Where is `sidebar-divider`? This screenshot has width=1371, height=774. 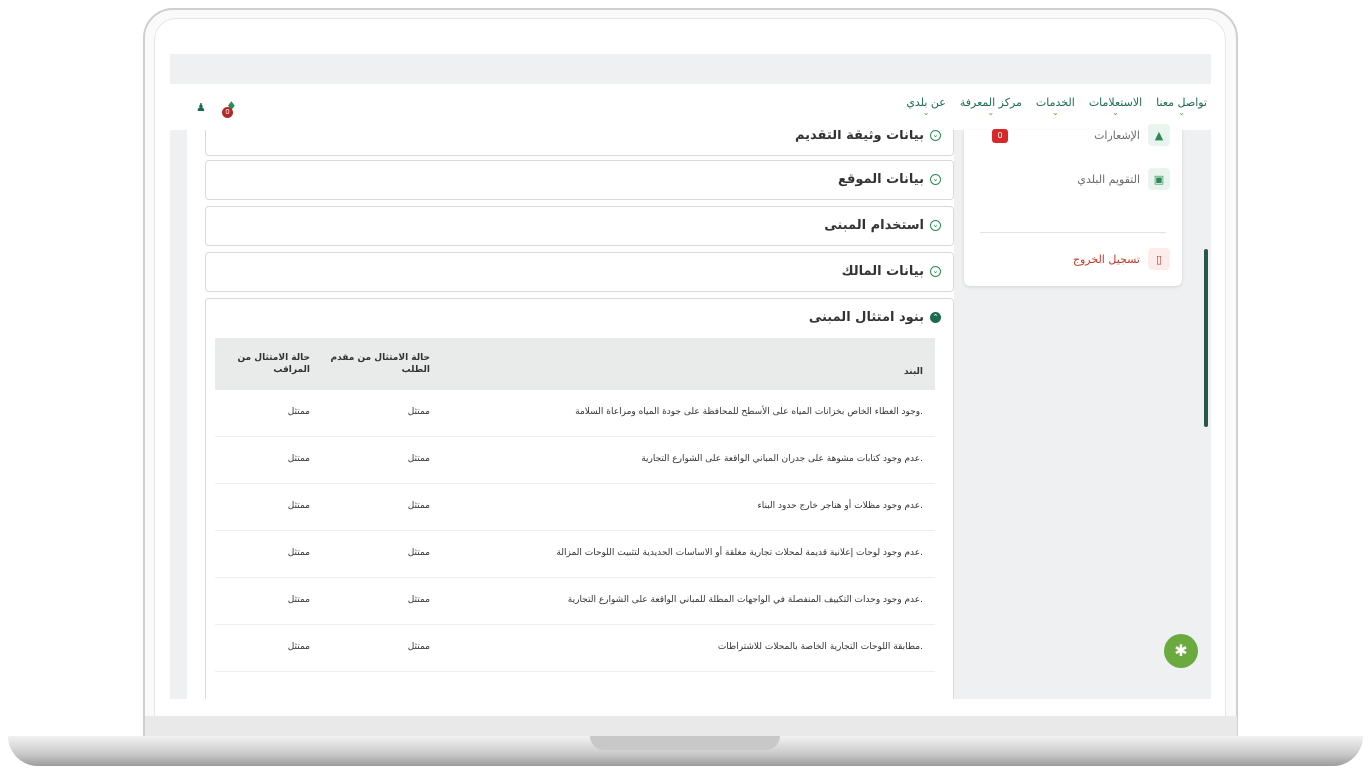
sidebar-divider is located at coordinates (1073, 232).